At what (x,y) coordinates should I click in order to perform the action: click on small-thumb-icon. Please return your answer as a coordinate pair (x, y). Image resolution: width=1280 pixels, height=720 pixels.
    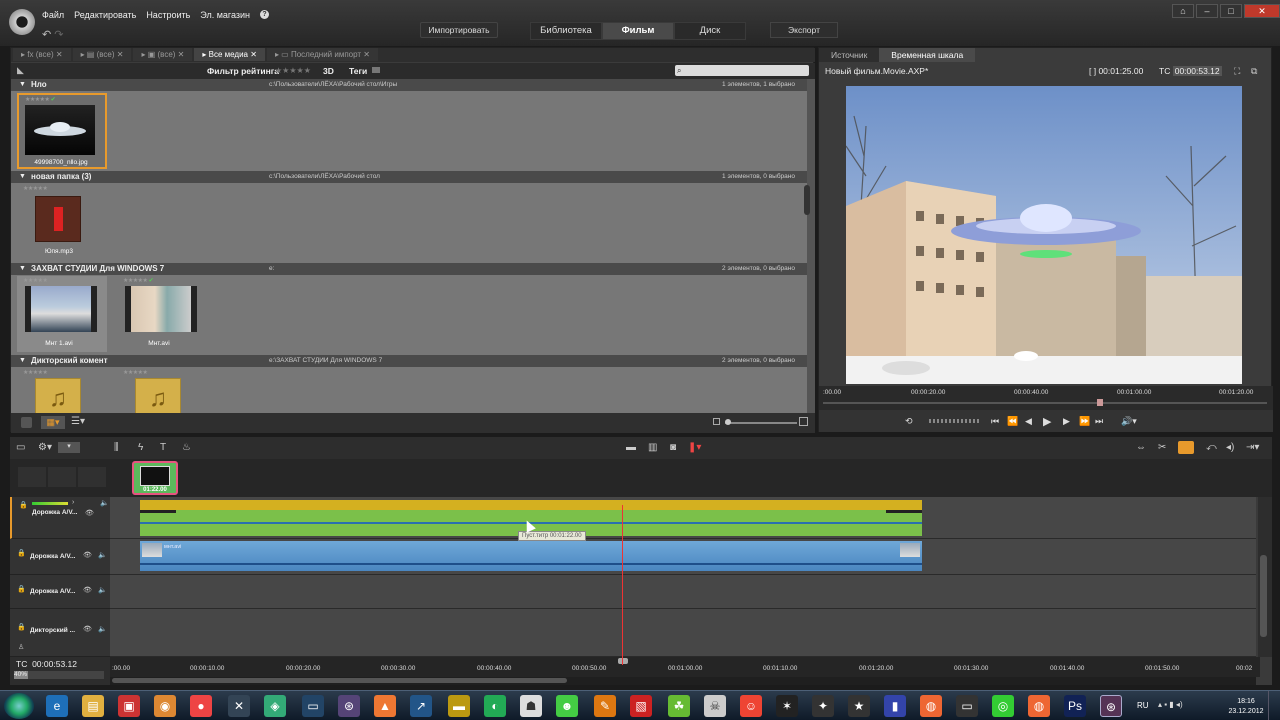
    Looking at the image, I should click on (716, 421).